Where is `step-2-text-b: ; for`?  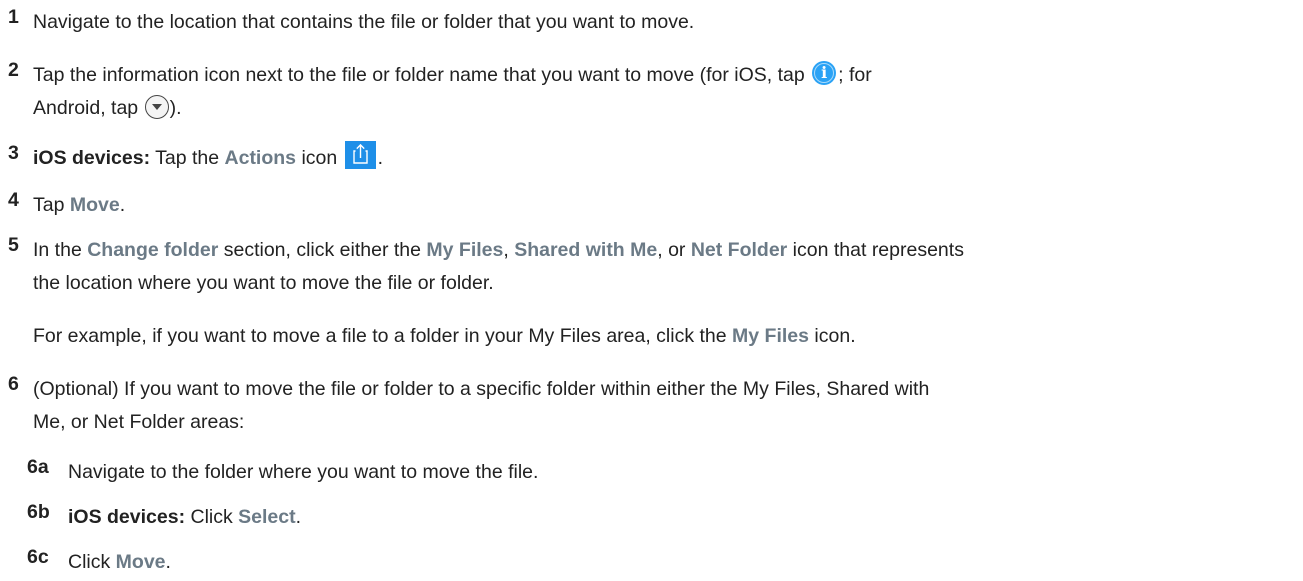
step-2-text-b: ; for is located at coordinates (855, 75).